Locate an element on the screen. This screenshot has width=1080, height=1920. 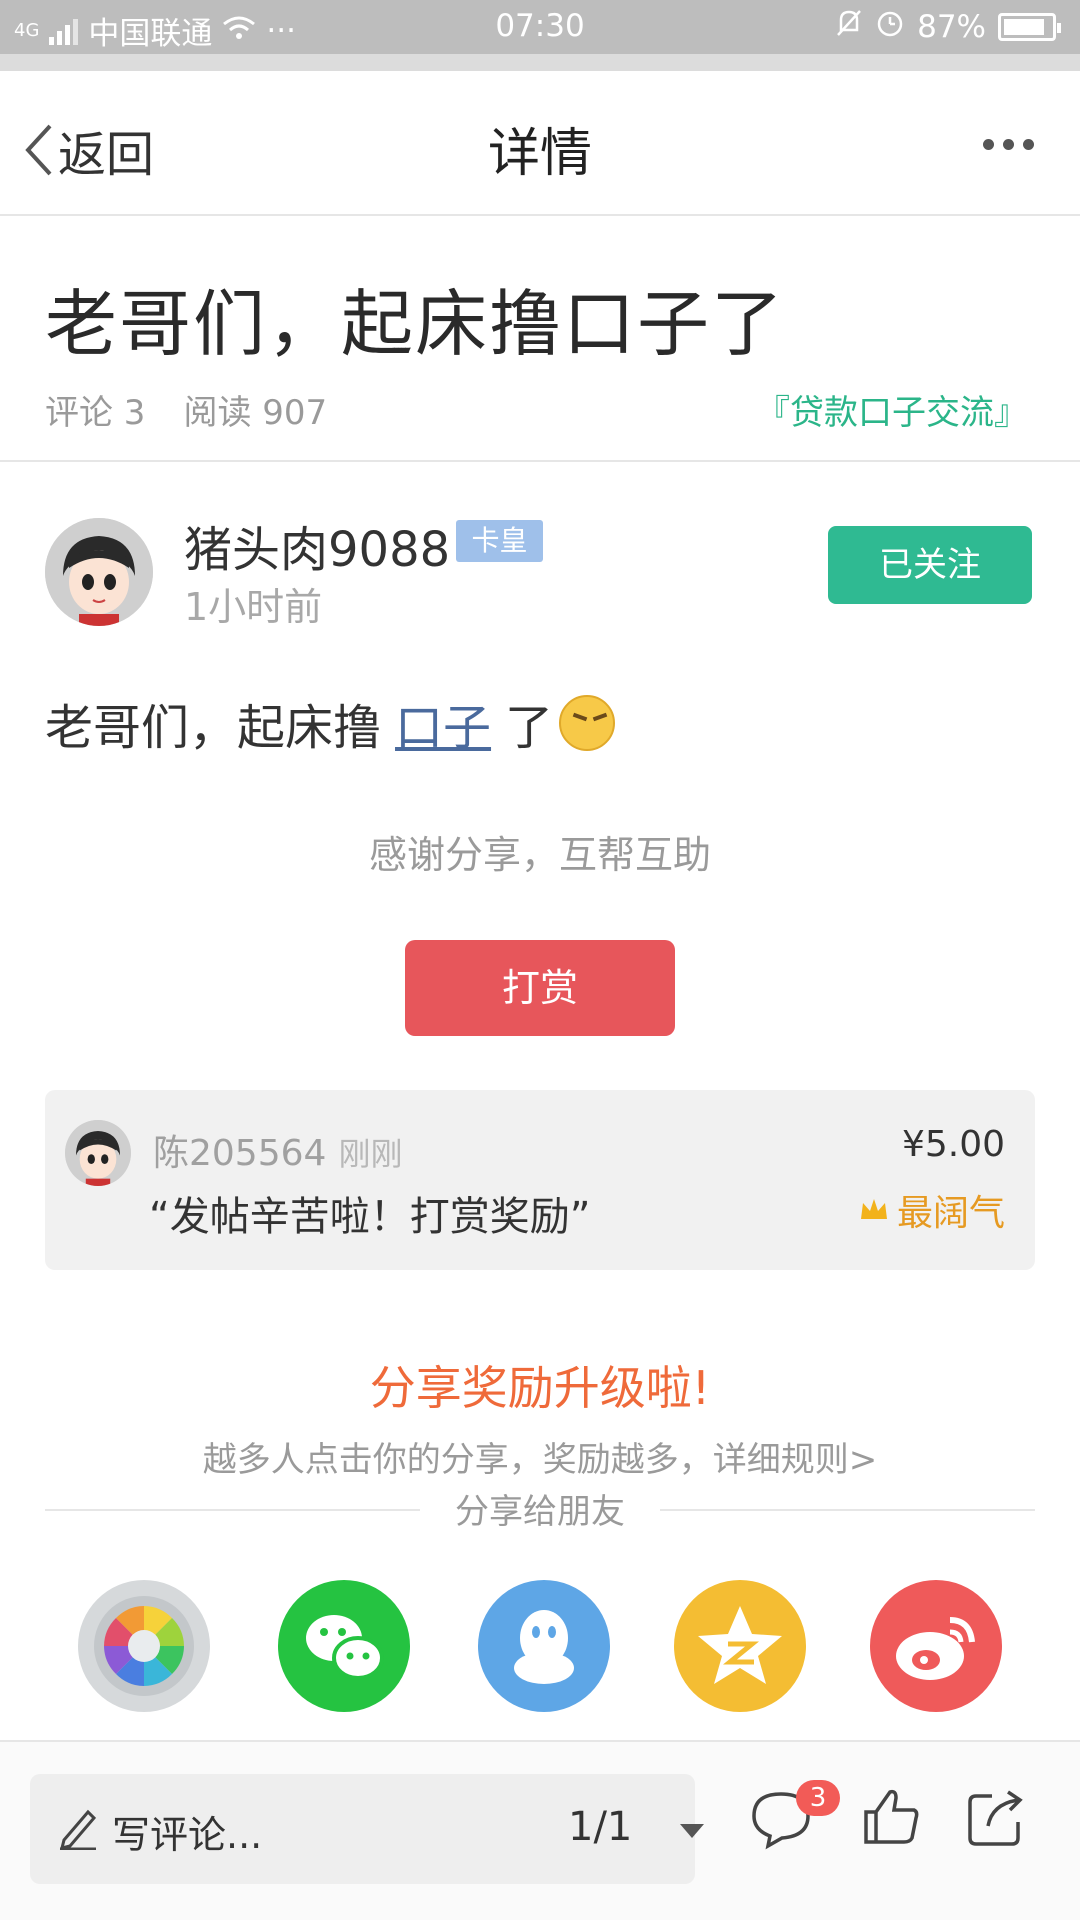
comment-badge: 3 is located at coordinates (818, 1798).